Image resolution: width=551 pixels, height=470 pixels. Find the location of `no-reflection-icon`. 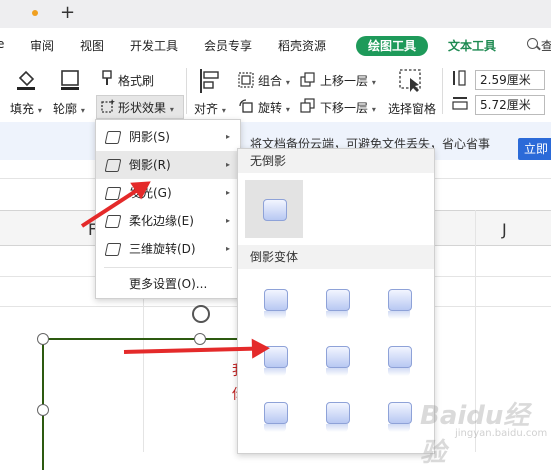

no-reflection-icon is located at coordinates (275, 210).